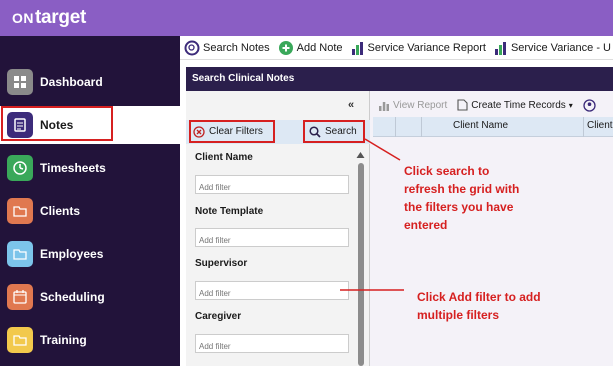  Describe the element at coordinates (570, 105) in the screenshot. I see `chevron-down-icon: ▾` at that location.